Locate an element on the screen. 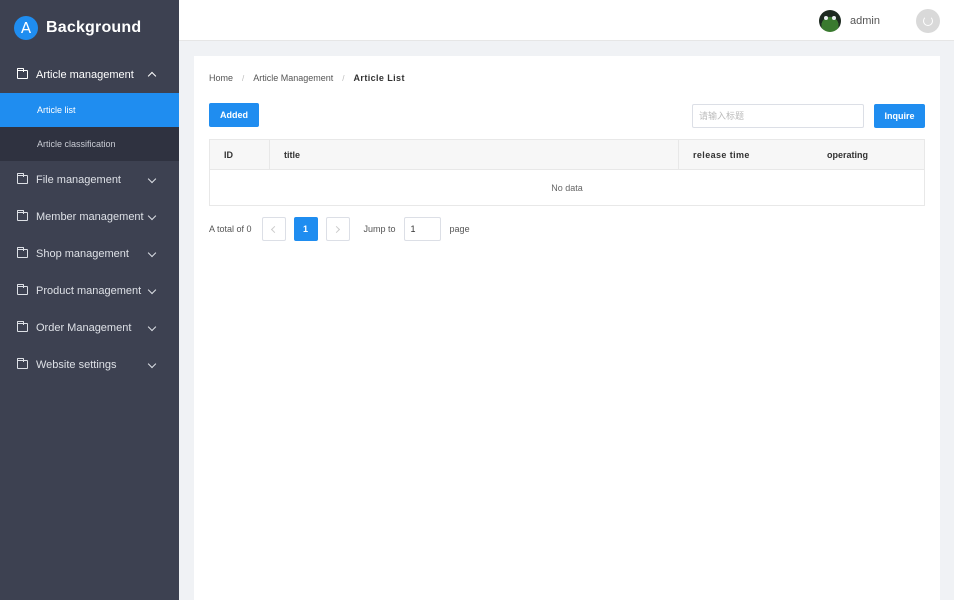 The height and width of the screenshot is (600, 954). chevron-up-icon is located at coordinates (152, 76).